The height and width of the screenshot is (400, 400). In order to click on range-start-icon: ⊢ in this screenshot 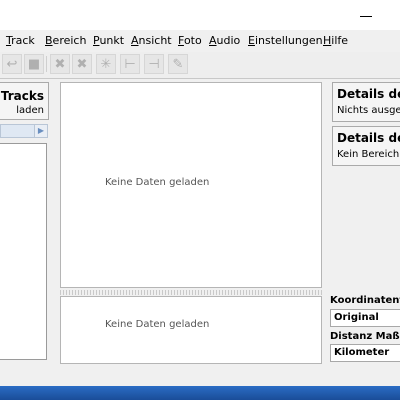, I will do `click(130, 64)`.